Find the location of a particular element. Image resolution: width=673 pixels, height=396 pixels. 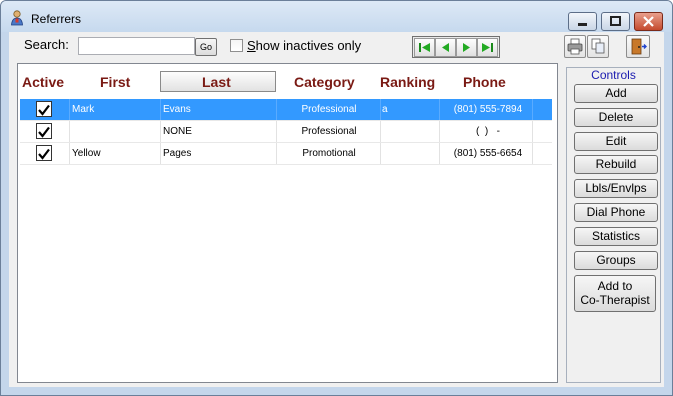

rebuild-button: Rebuild is located at coordinates (616, 164).